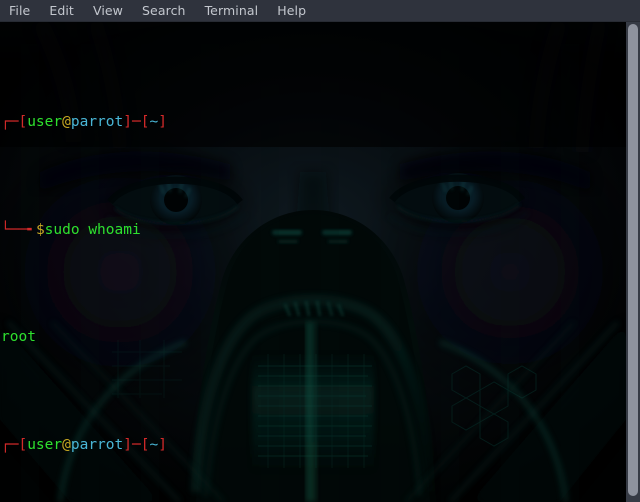 This screenshot has height=502, width=640. Describe the element at coordinates (136, 122) in the screenshot. I see `prompt-dash: ─` at that location.